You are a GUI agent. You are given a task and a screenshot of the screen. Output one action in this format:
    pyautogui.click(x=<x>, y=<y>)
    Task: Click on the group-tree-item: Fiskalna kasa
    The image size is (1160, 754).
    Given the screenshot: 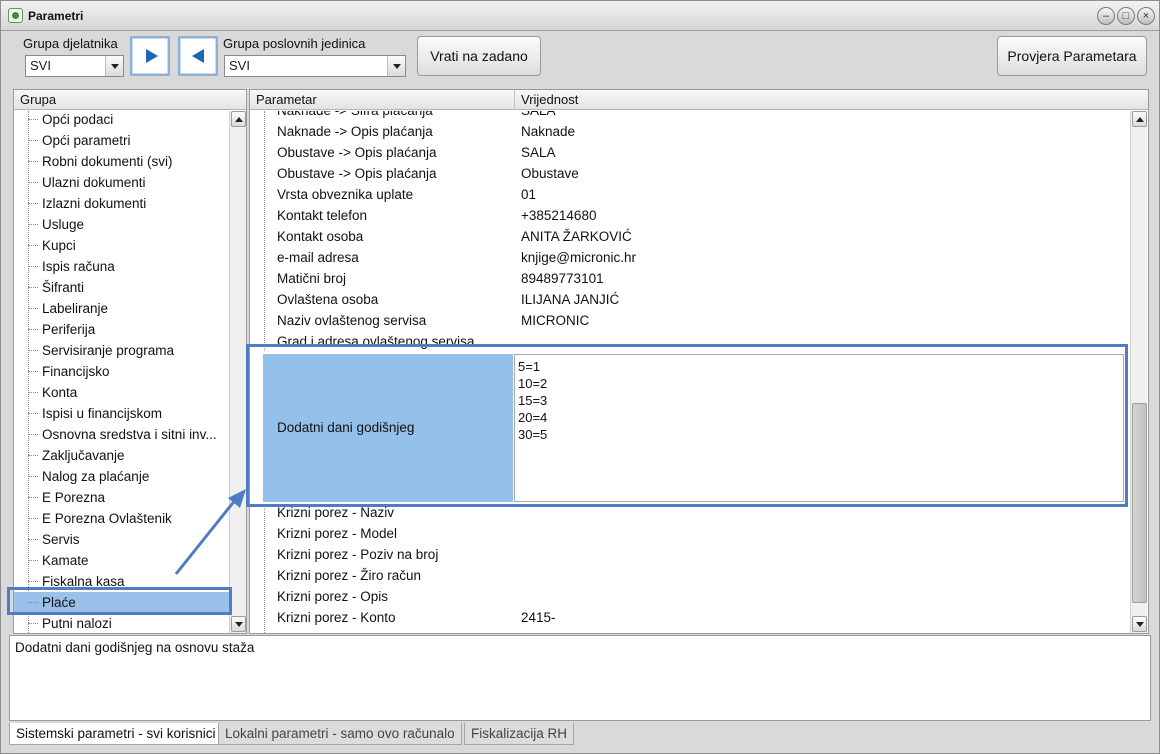 What is the action you would take?
    pyautogui.click(x=122, y=581)
    